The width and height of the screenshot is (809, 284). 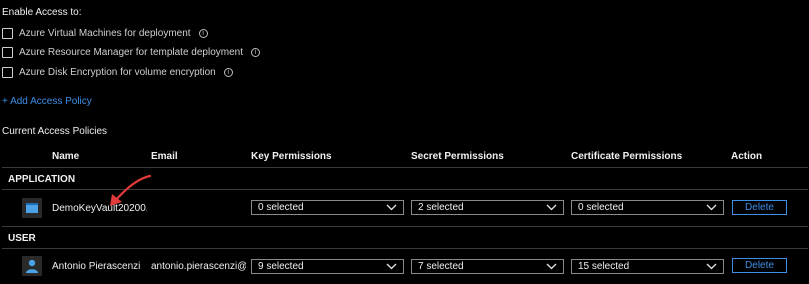 I want to click on dropdown-value: 2 selected, so click(x=441, y=207).